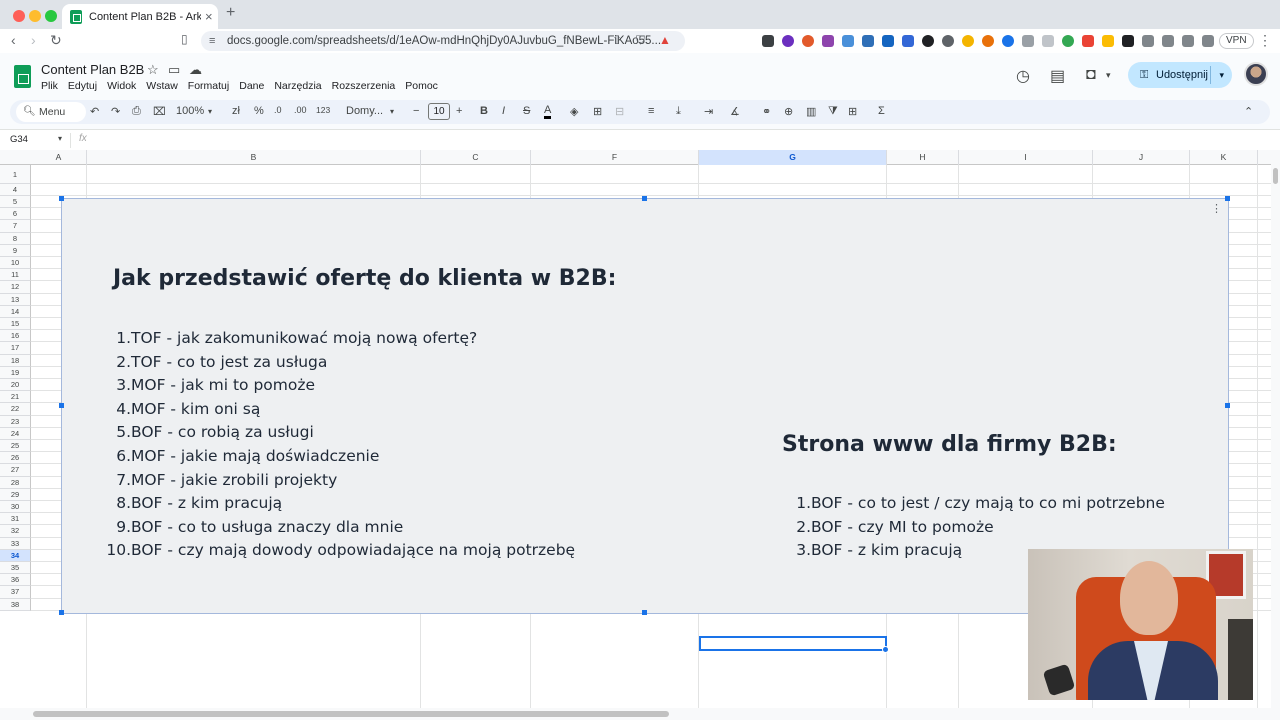 This screenshot has width=1280, height=720. Describe the element at coordinates (548, 112) in the screenshot. I see `text-color-button: A` at that location.